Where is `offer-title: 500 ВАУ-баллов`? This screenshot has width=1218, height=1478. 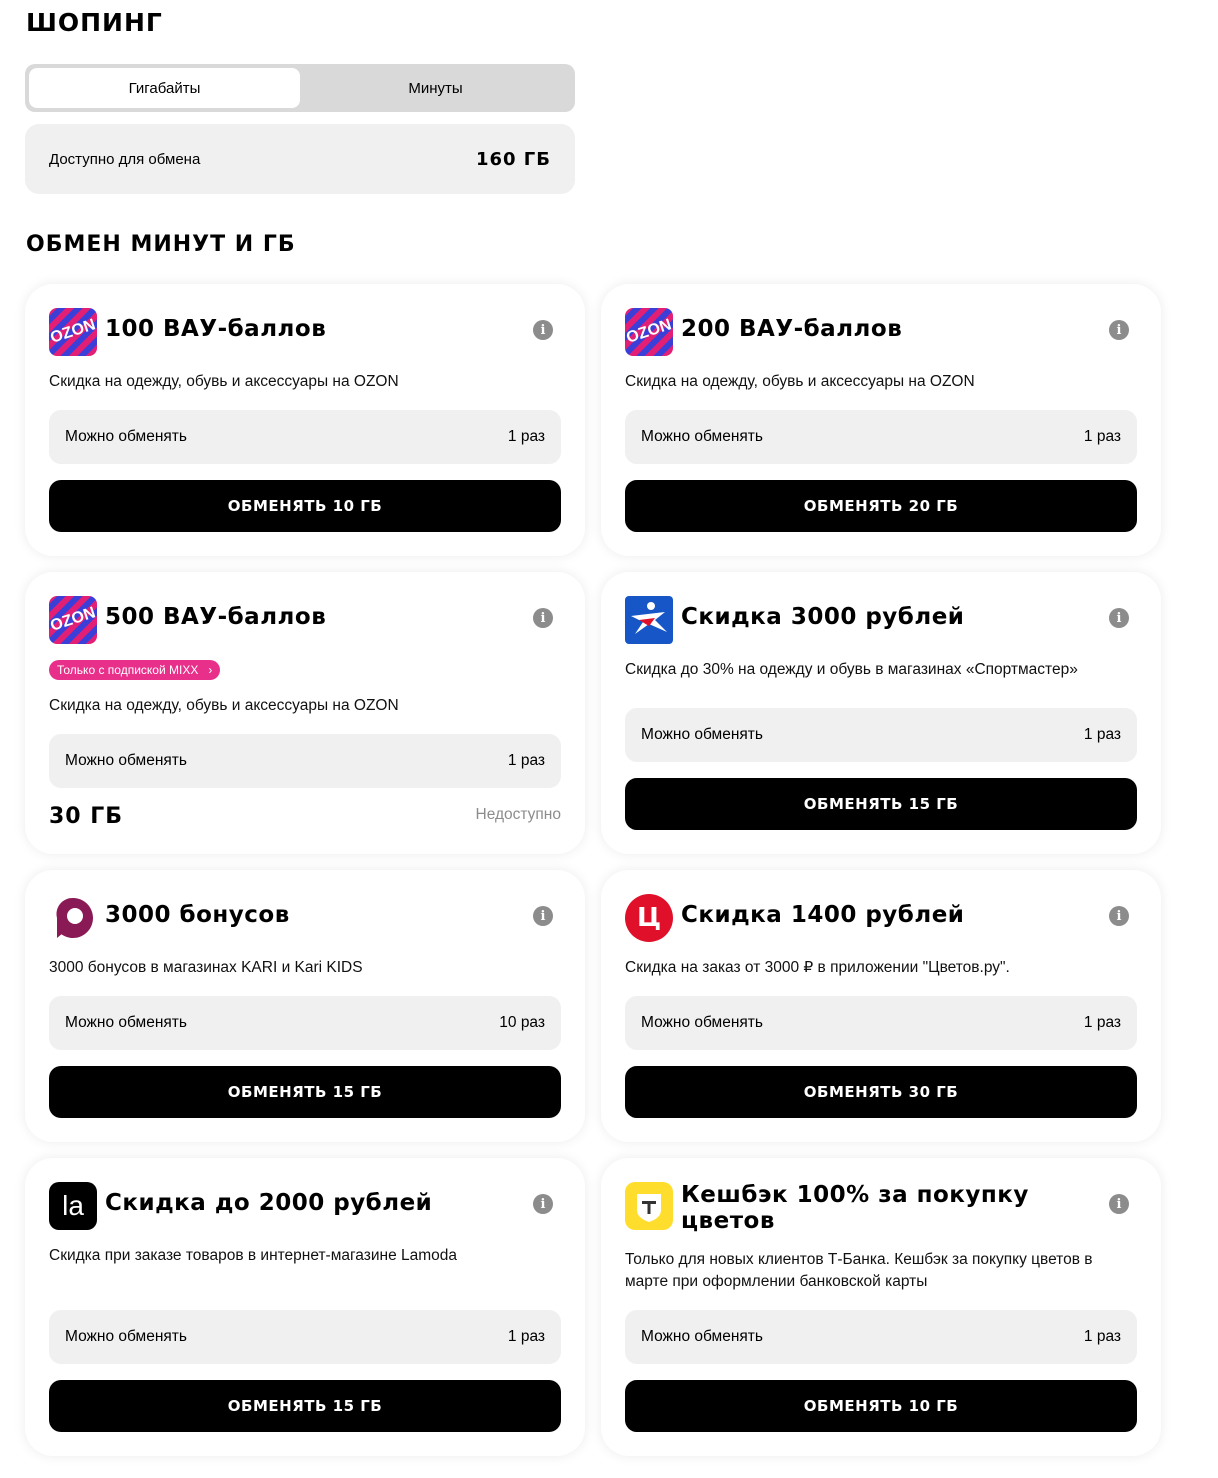 offer-title: 500 ВАУ-баллов is located at coordinates (216, 617).